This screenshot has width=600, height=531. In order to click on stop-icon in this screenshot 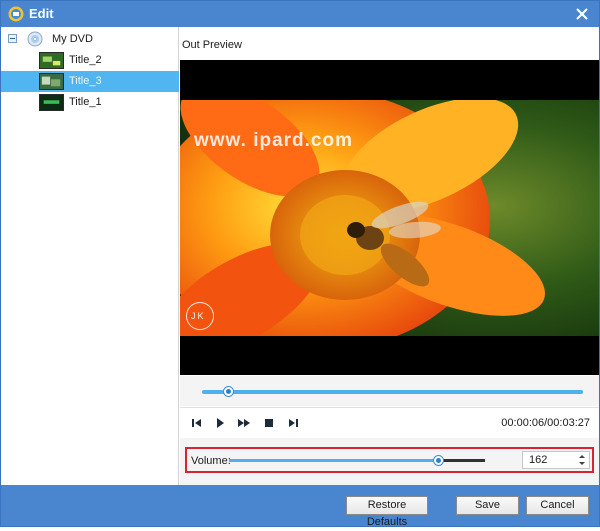, I will do `click(269, 423)`.